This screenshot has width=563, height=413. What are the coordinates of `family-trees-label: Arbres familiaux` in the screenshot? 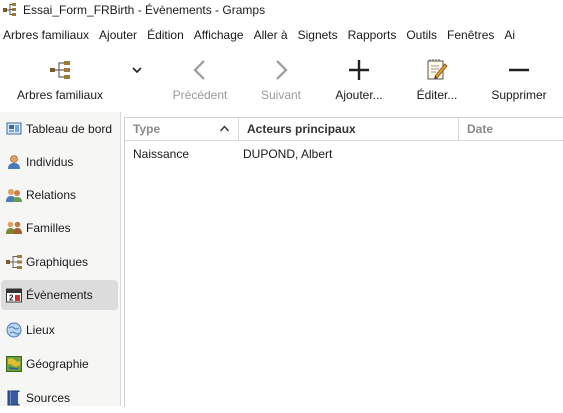 It's located at (60, 95).